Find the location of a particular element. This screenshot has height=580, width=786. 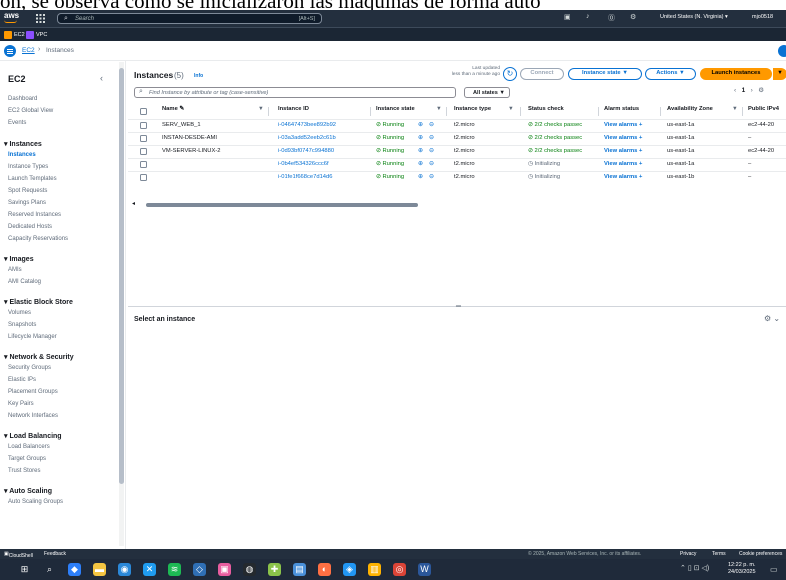

app-icon: ▥ is located at coordinates (374, 569).